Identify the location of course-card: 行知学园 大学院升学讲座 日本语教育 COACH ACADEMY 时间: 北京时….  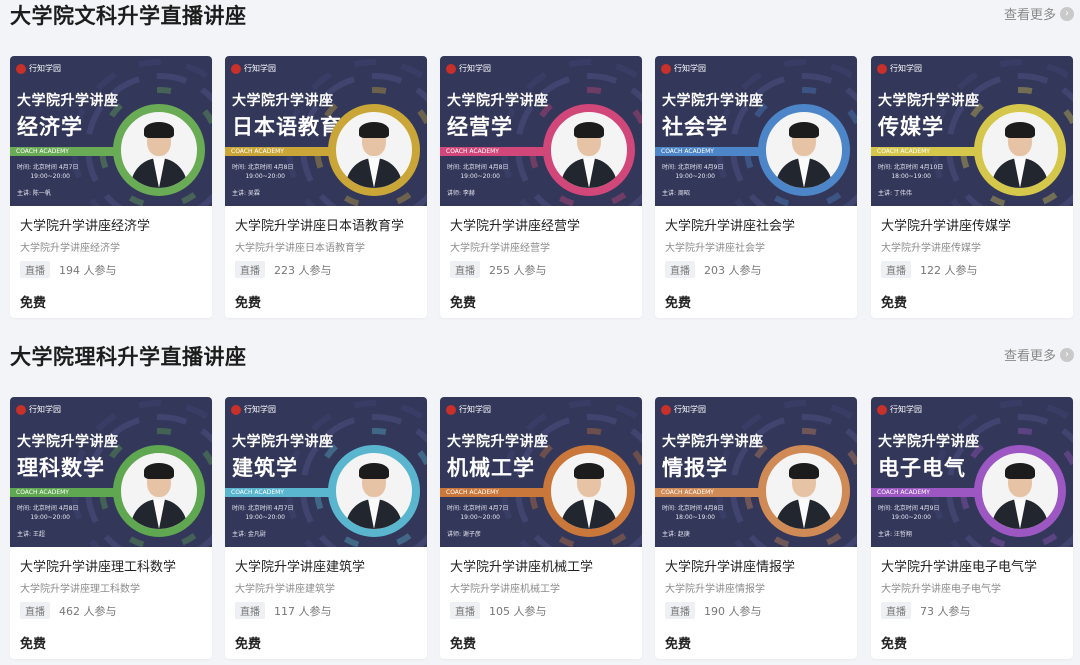
(326, 187).